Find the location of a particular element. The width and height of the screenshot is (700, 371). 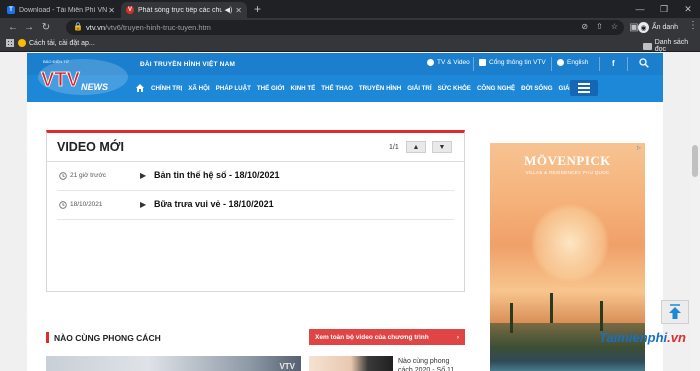

lock-icon: 🔒 is located at coordinates (78, 26).